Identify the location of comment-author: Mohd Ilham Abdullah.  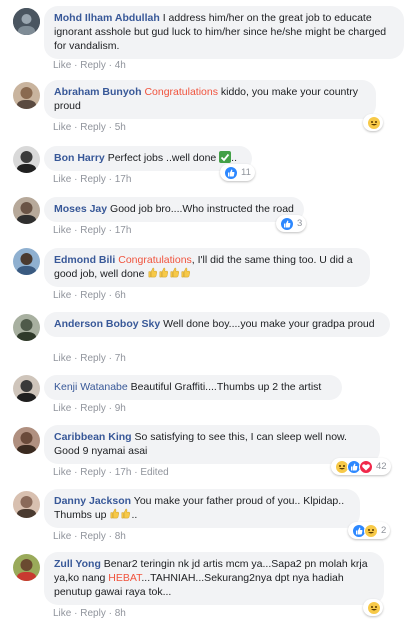
(107, 18).